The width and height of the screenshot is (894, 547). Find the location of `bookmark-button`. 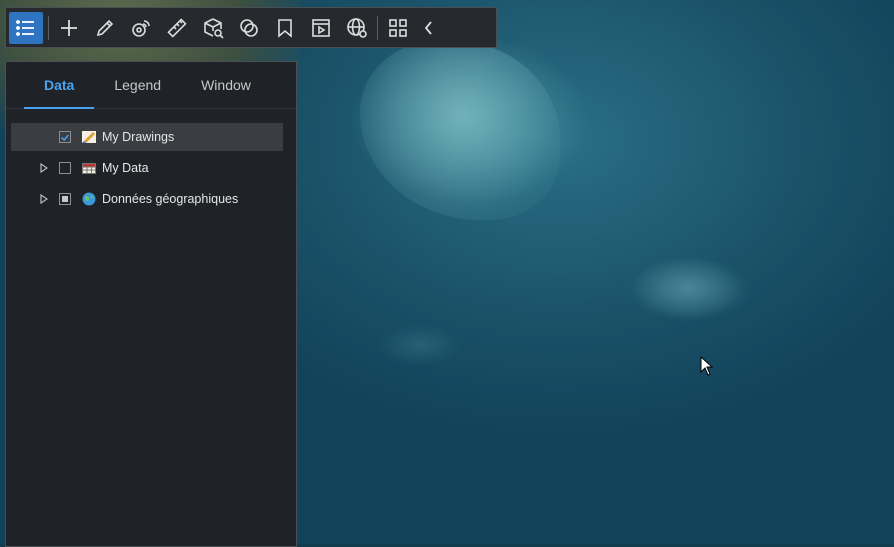

bookmark-button is located at coordinates (285, 28).